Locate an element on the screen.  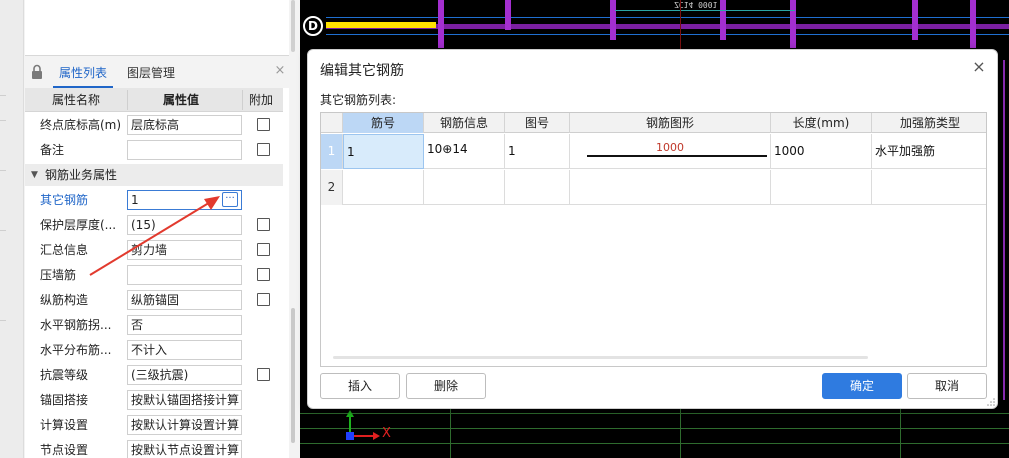
property-name: 锚固搭接 is located at coordinates (64, 400).